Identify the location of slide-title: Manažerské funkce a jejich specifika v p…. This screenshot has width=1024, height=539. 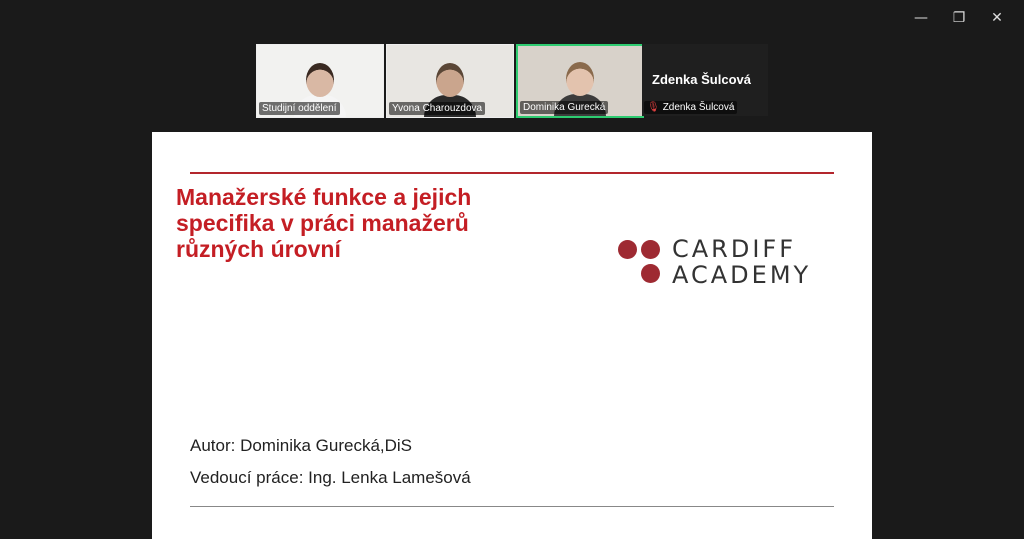
(324, 223).